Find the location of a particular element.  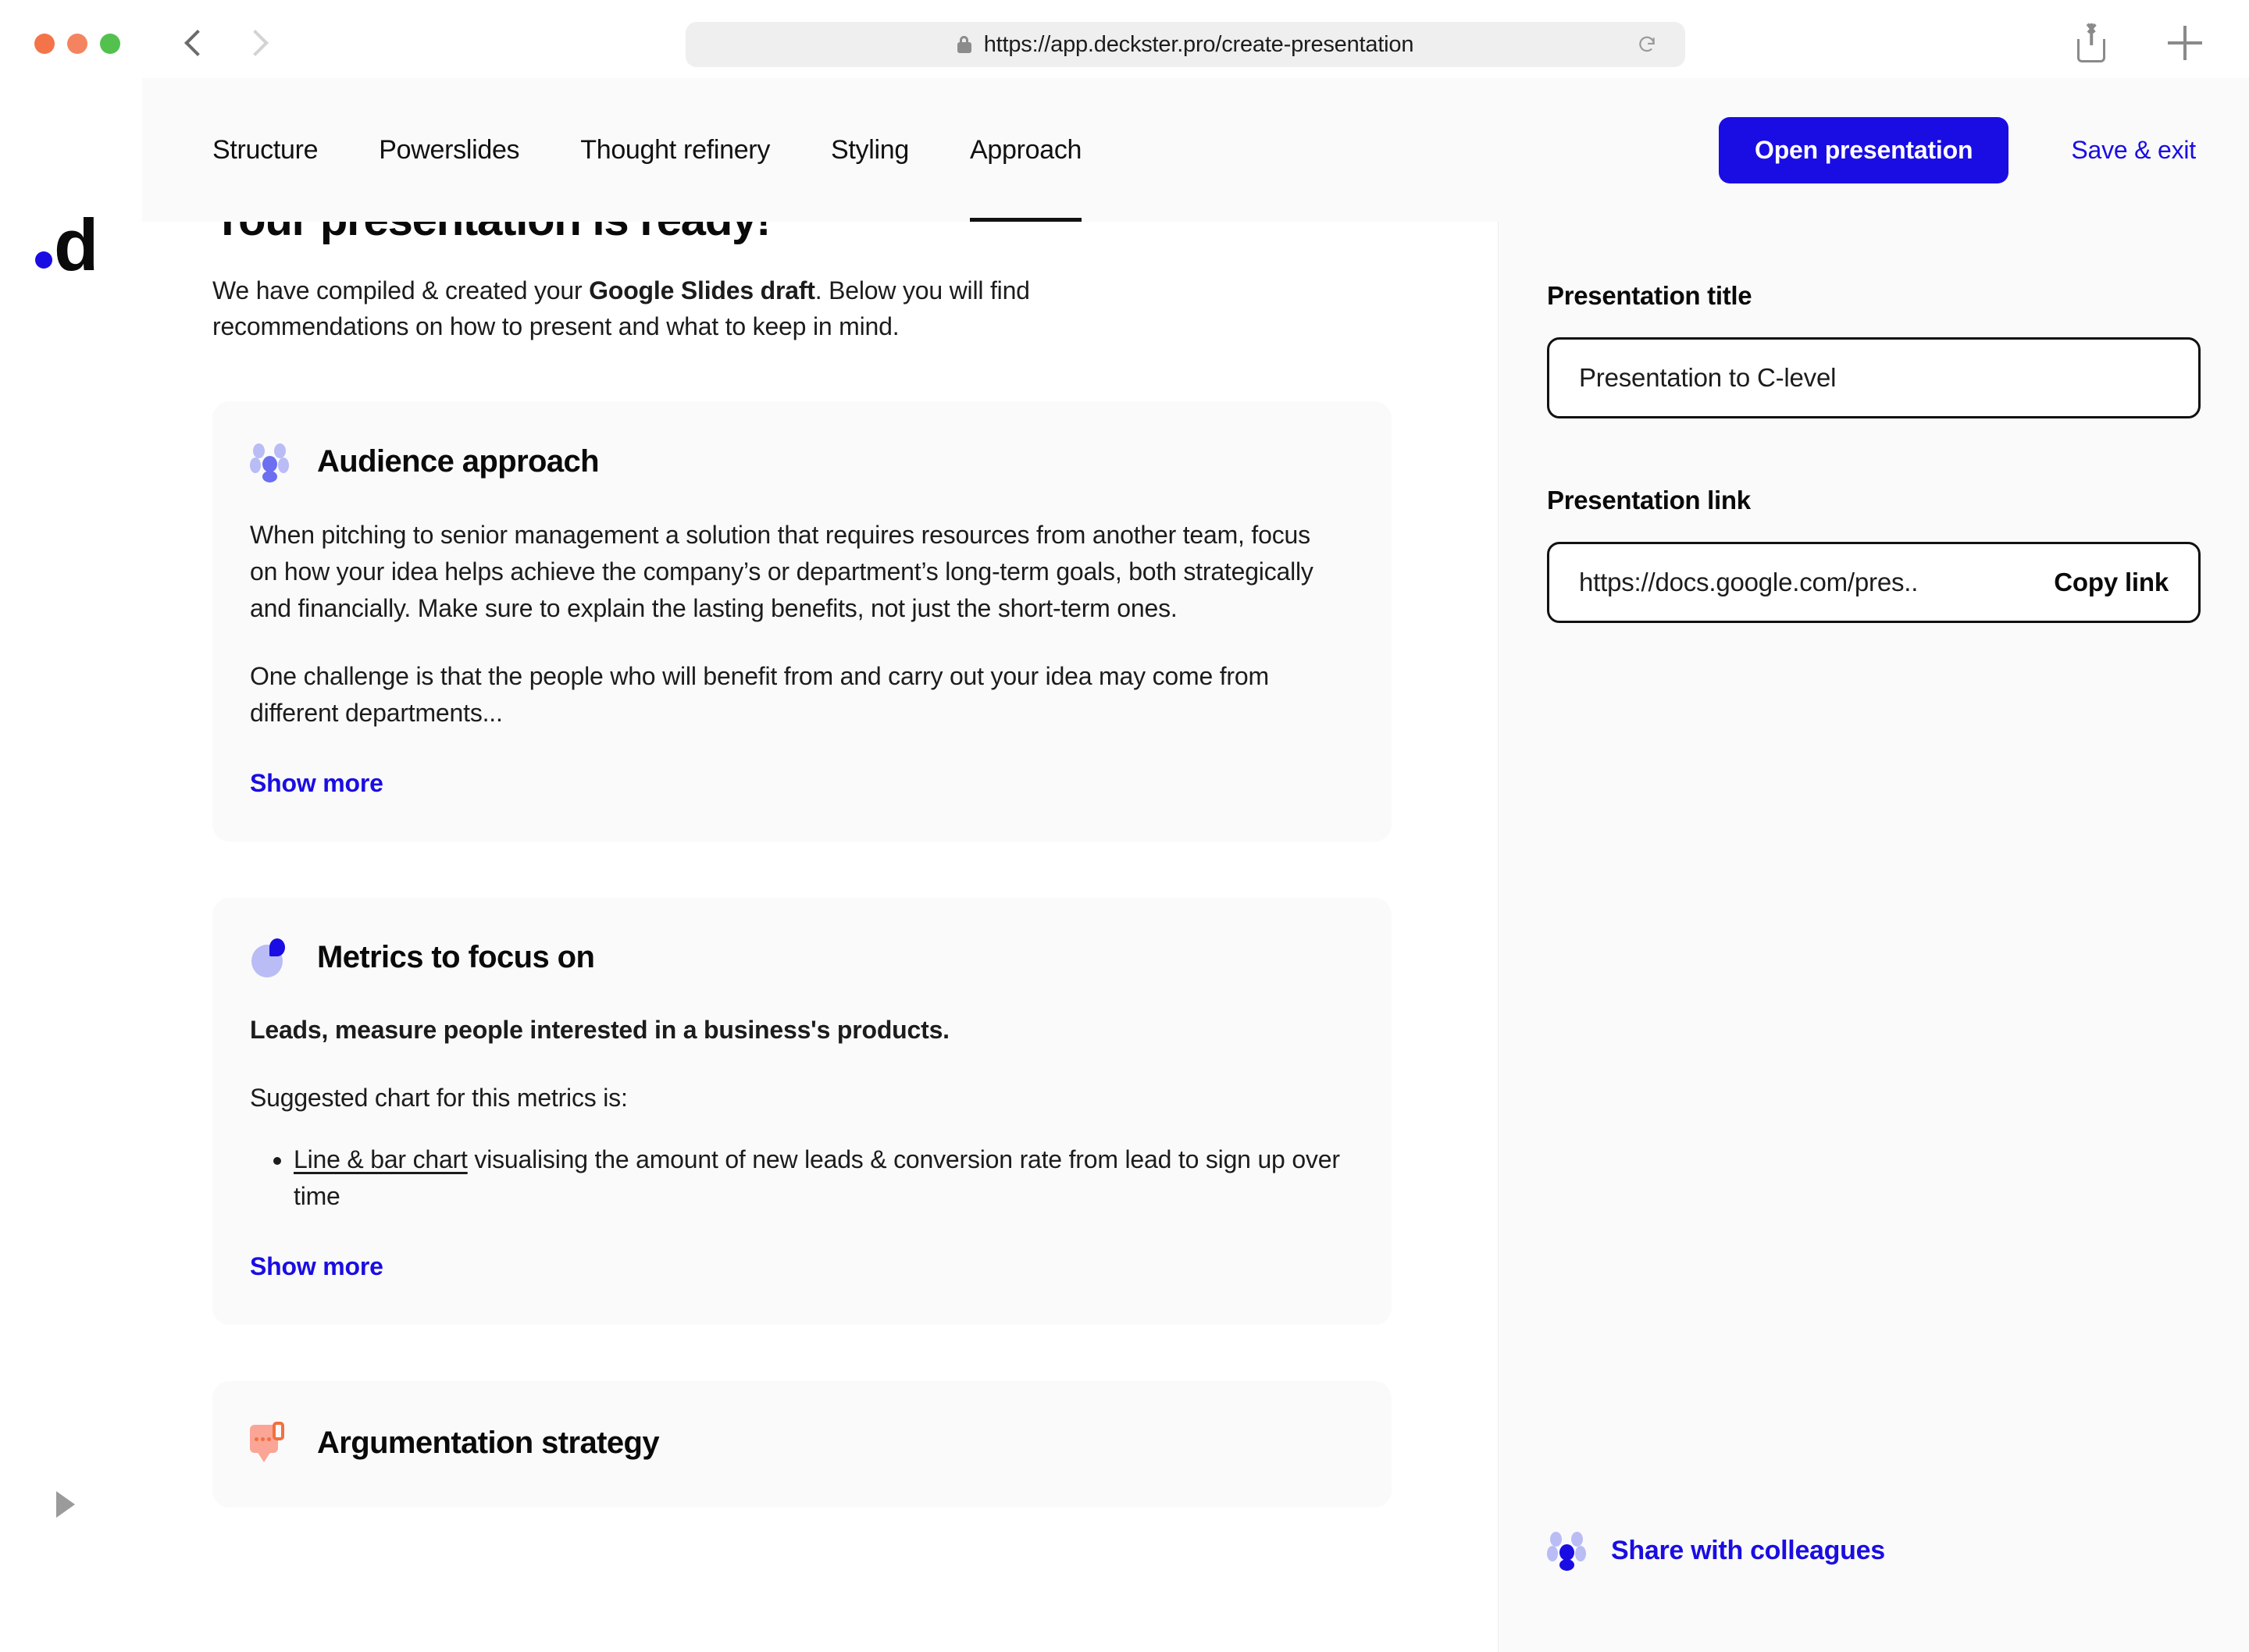

presentation-link-input: https://docs.google.com/pres.. Copy link is located at coordinates (1874, 583).